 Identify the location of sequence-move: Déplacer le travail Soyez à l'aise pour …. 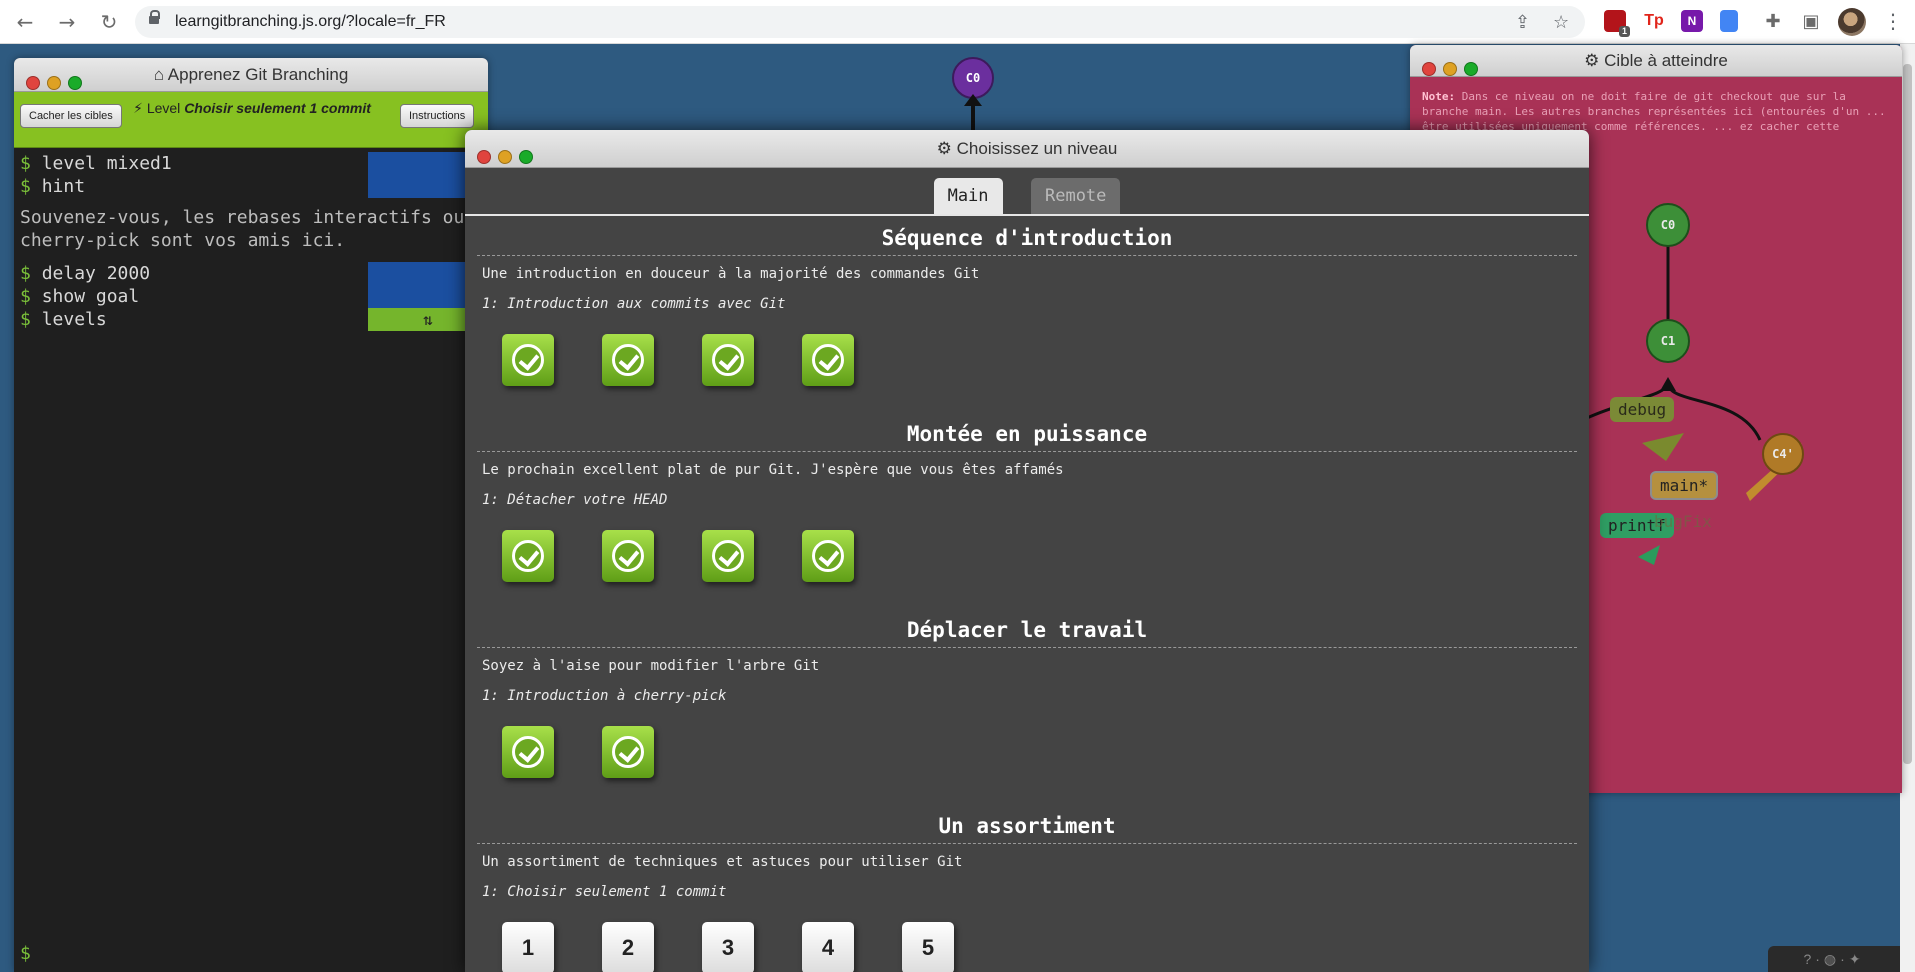
(1027, 706).